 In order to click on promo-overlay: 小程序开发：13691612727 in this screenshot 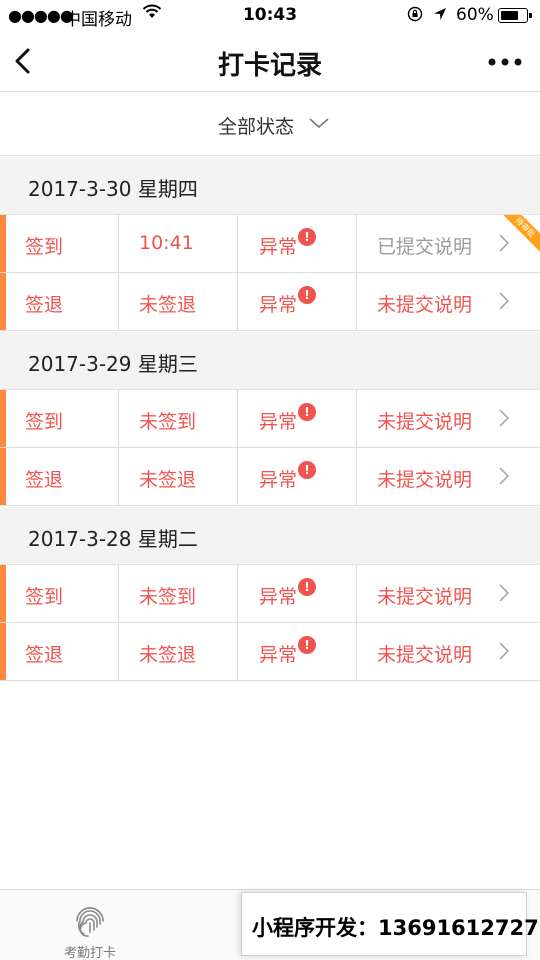, I will do `click(390, 924)`.